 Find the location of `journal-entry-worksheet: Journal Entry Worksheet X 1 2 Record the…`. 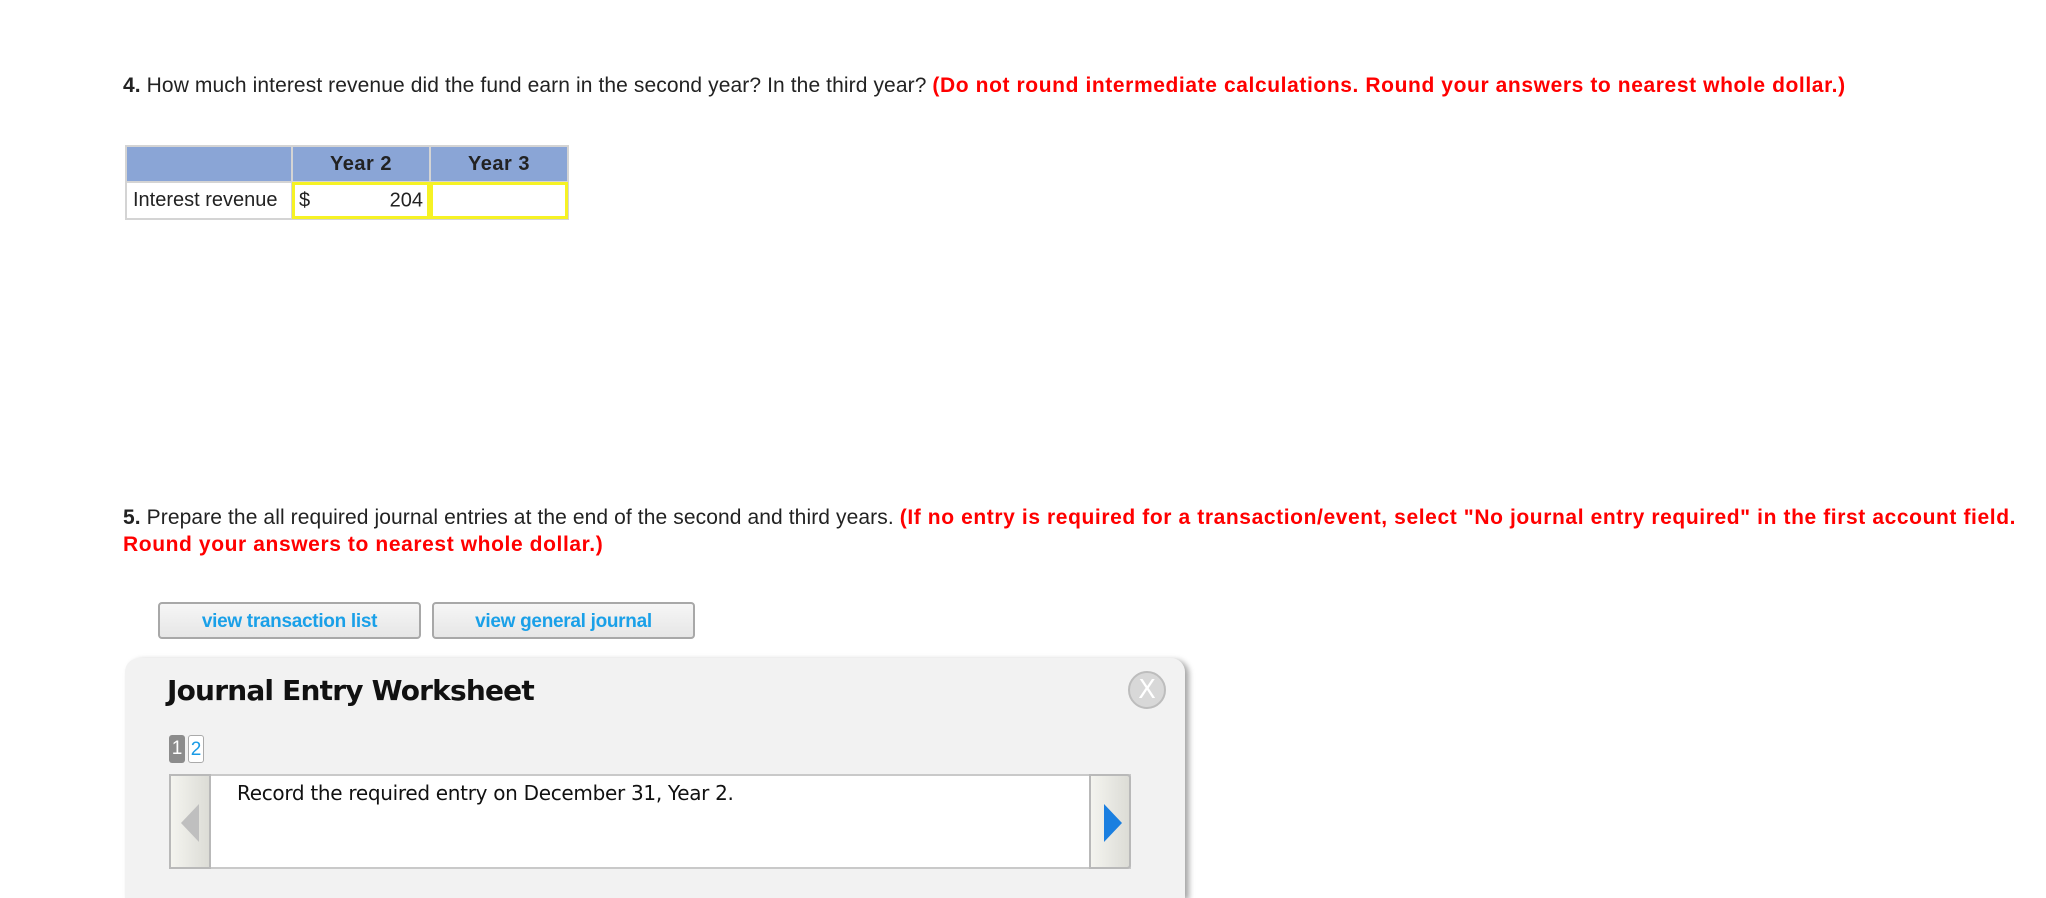

journal-entry-worksheet: Journal Entry Worksheet X 1 2 Record the… is located at coordinates (655, 778).